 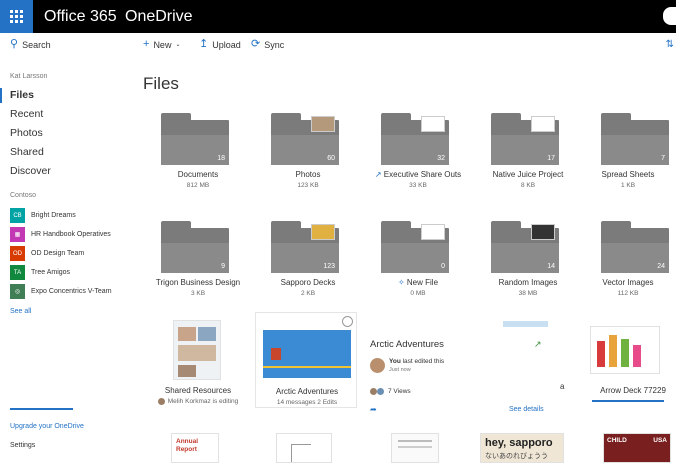 I want to click on nav-item-files: Files, so click(x=66, y=95).